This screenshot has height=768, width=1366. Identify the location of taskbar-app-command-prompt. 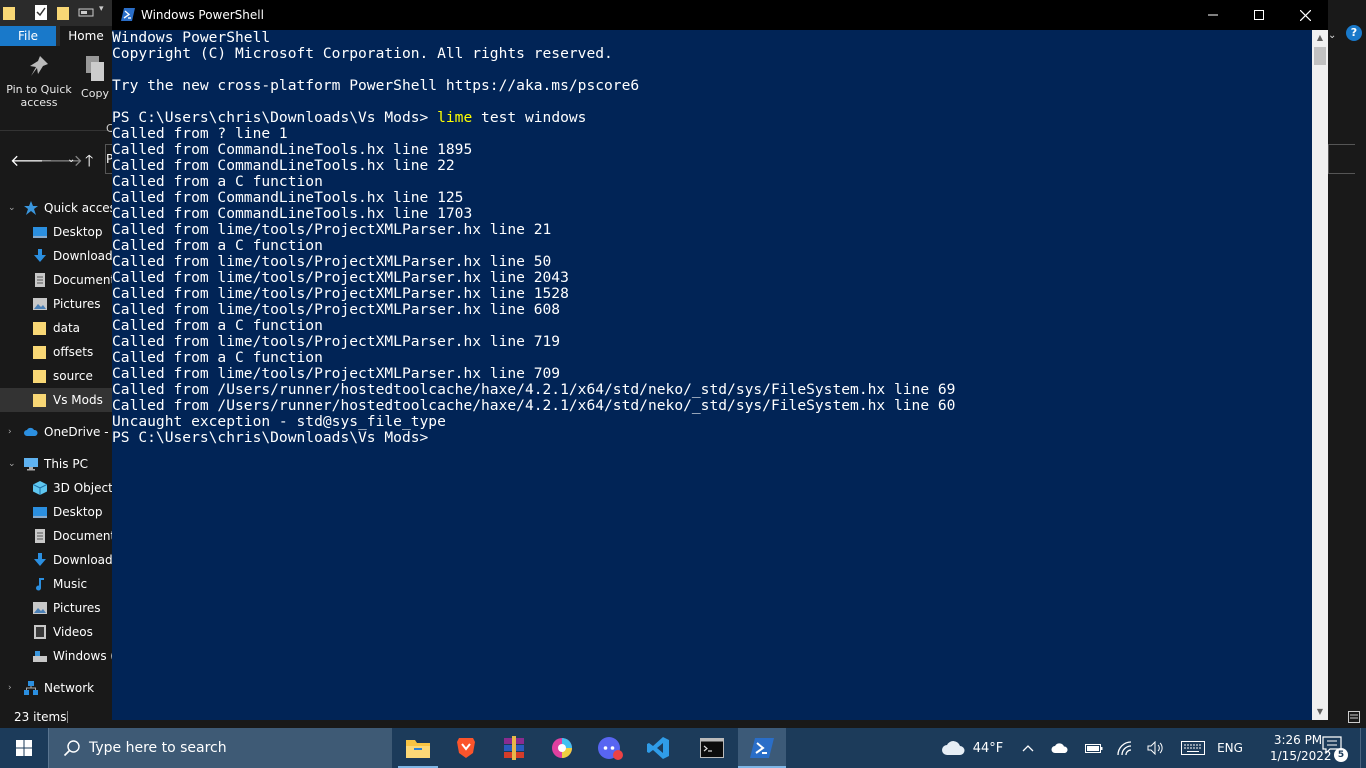
(712, 748).